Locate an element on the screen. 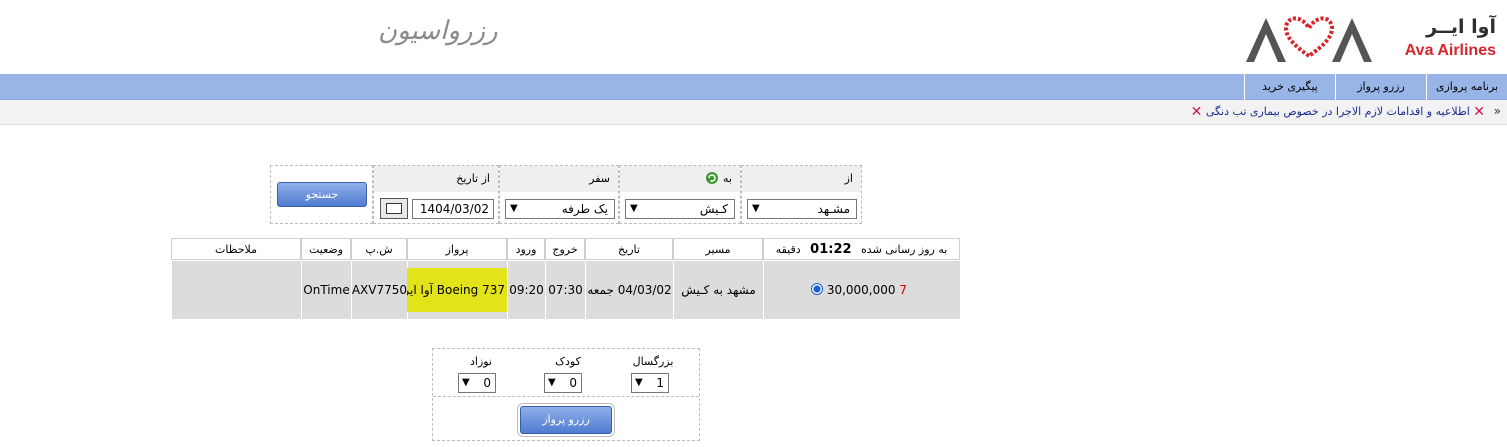  child-label: کودک is located at coordinates (568, 361).